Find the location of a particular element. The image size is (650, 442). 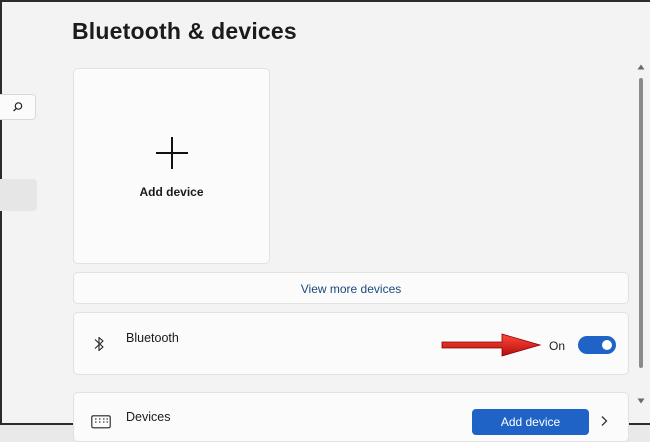

search-icon is located at coordinates (18, 107).